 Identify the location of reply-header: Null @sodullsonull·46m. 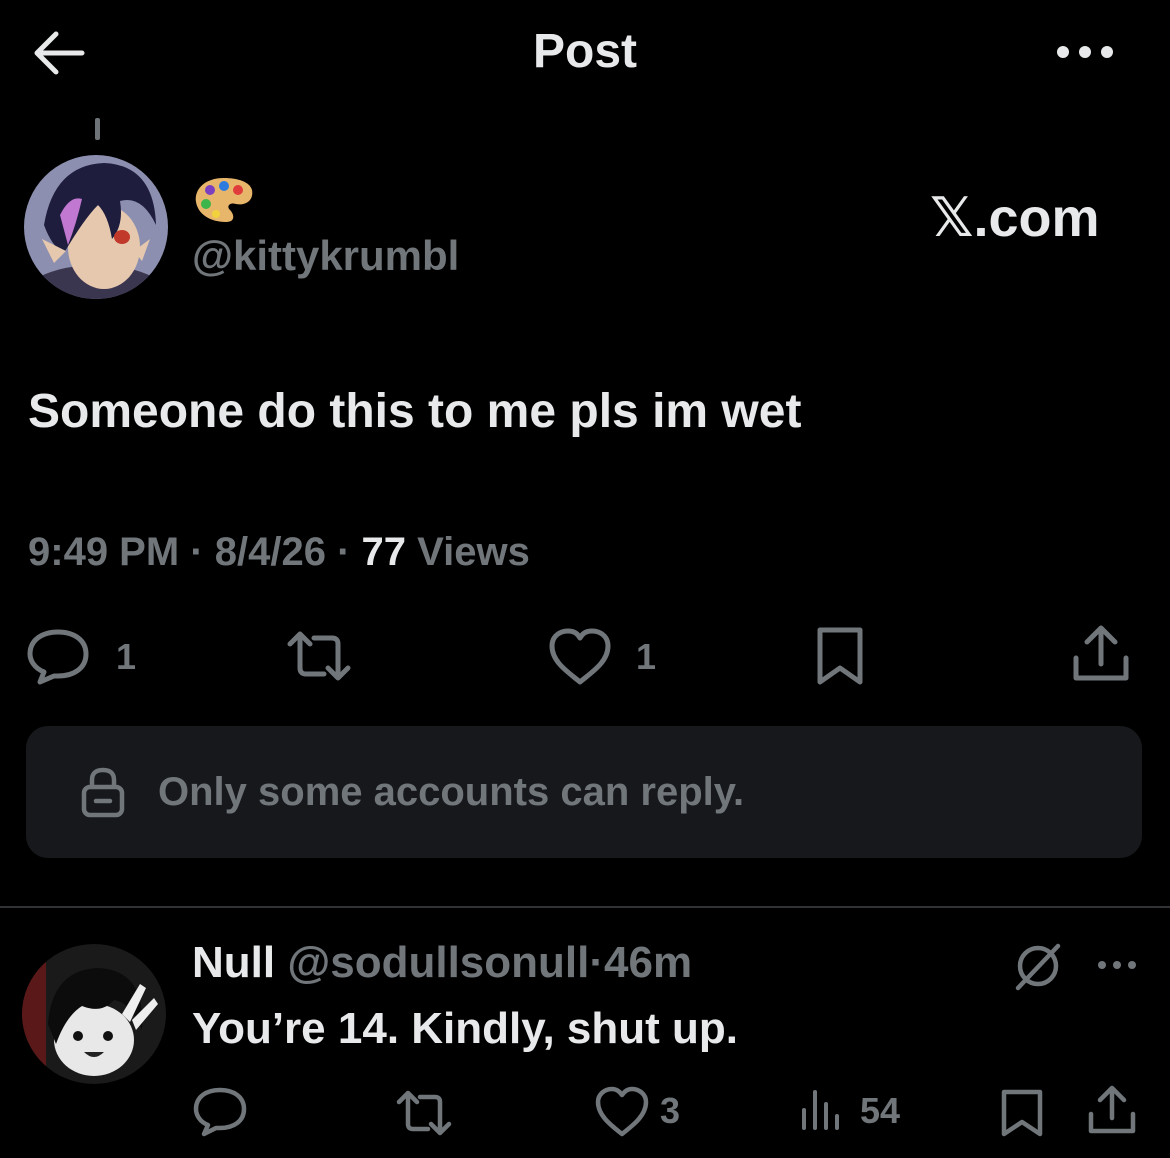
(442, 963).